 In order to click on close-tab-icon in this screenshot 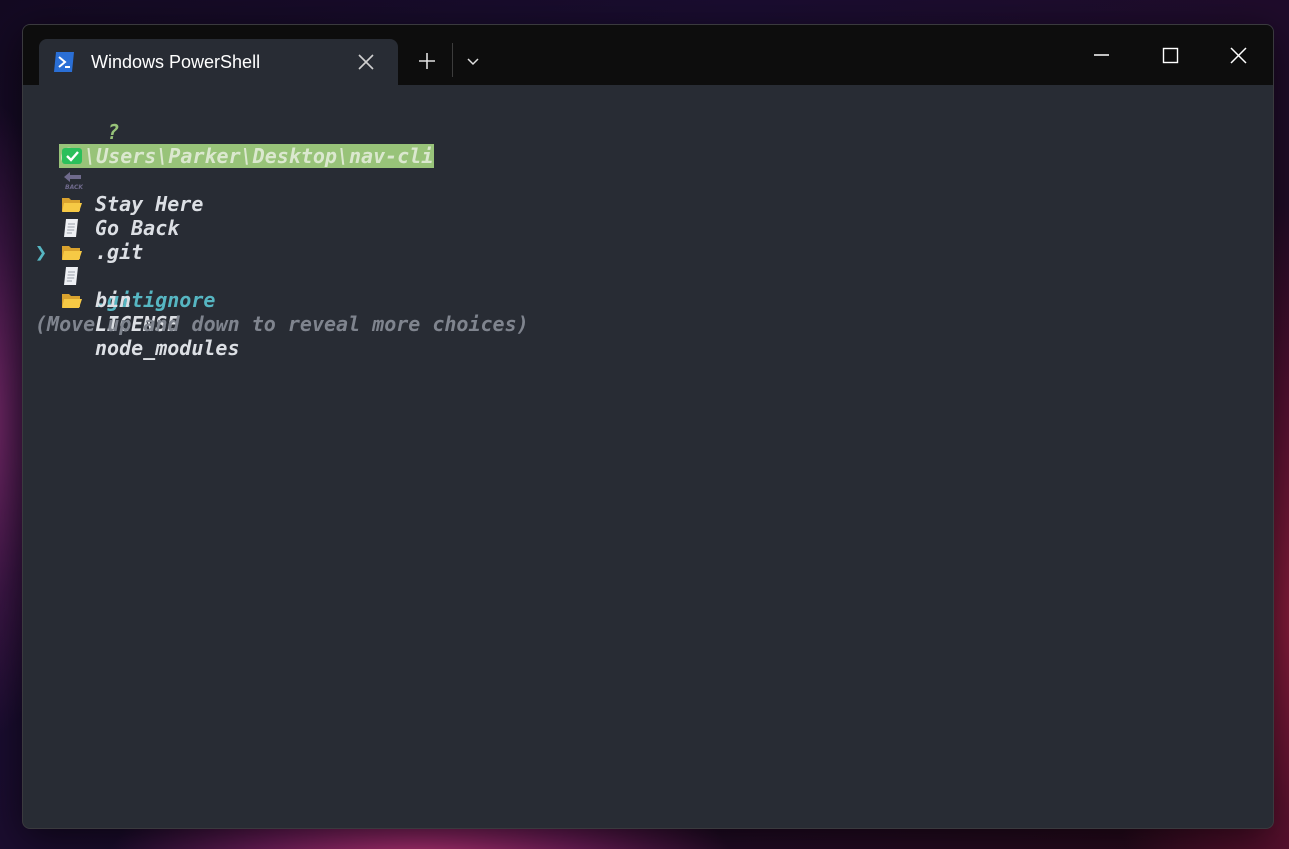, I will do `click(366, 62)`.